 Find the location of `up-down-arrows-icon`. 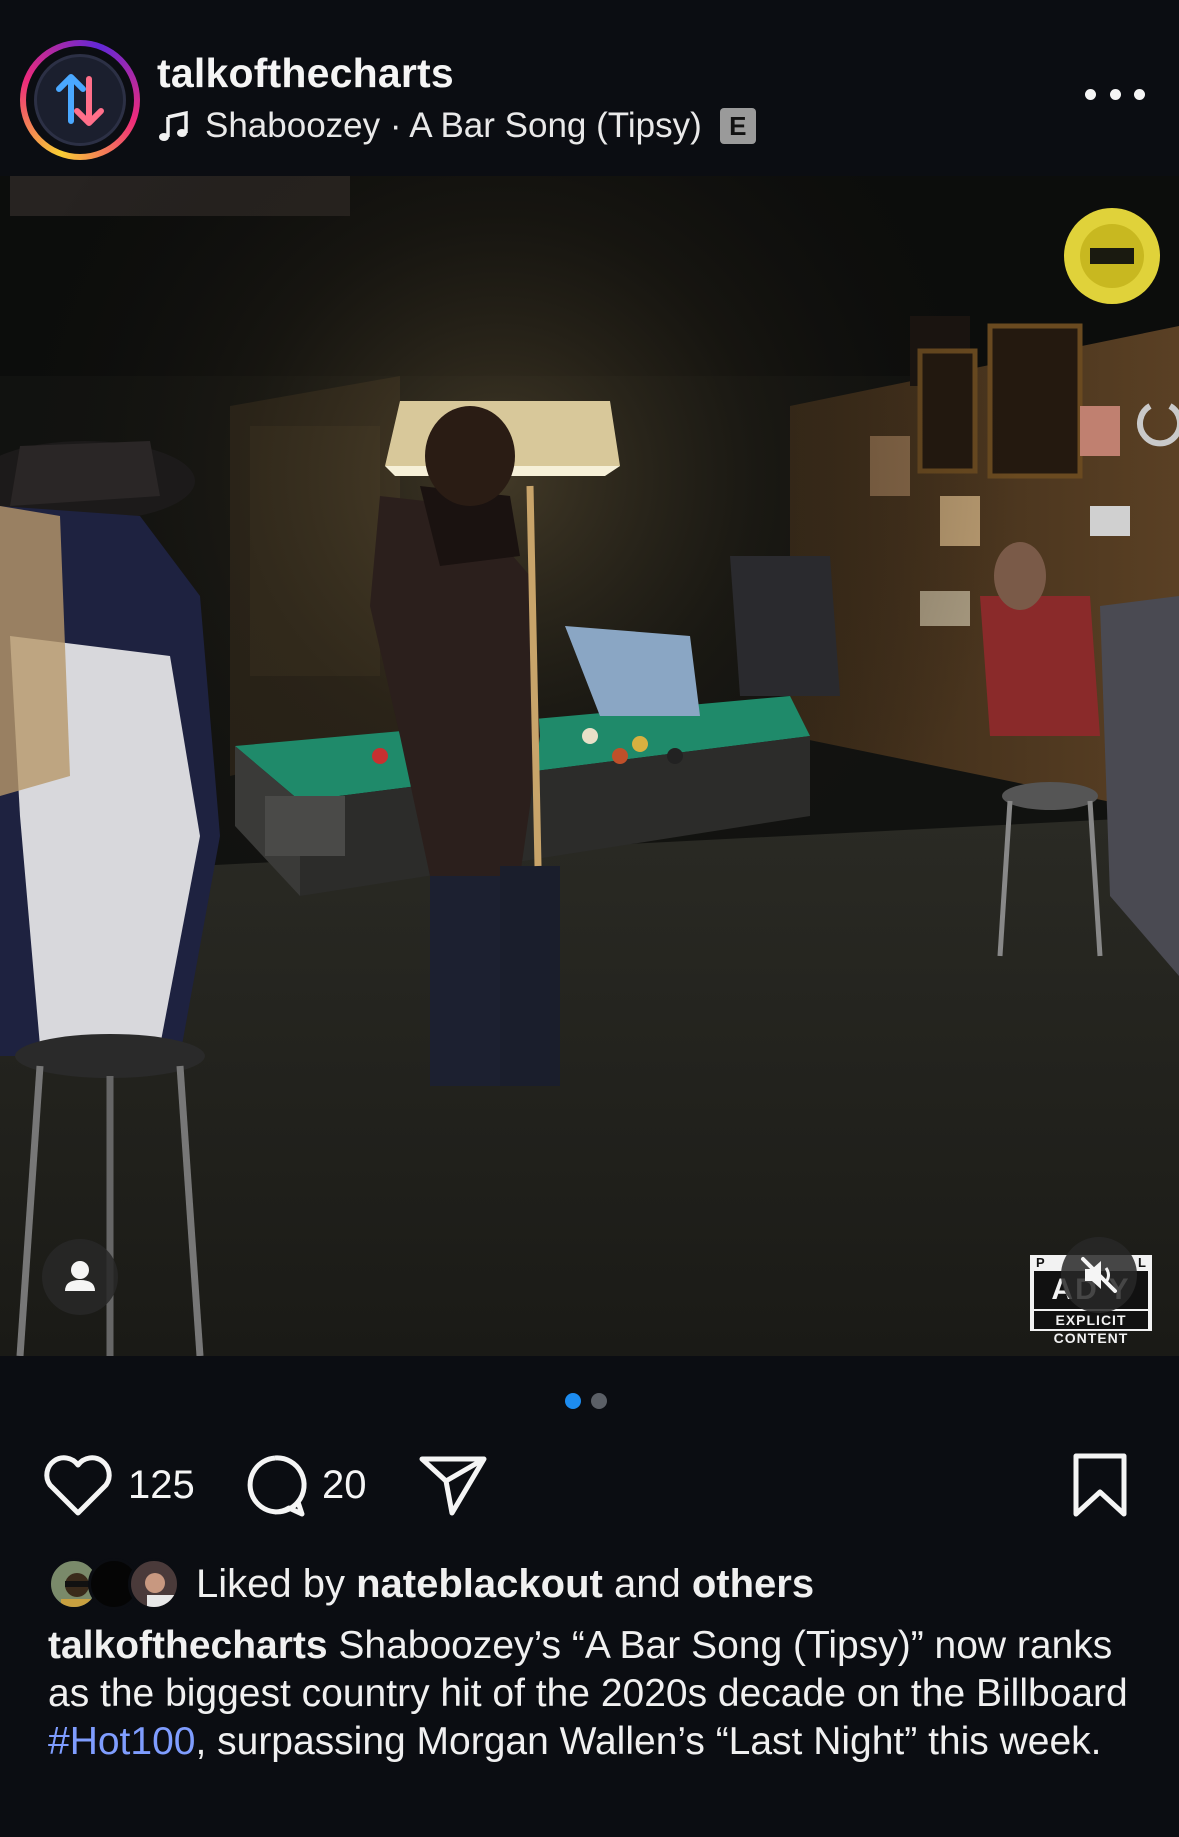

up-down-arrows-icon is located at coordinates (80, 100).